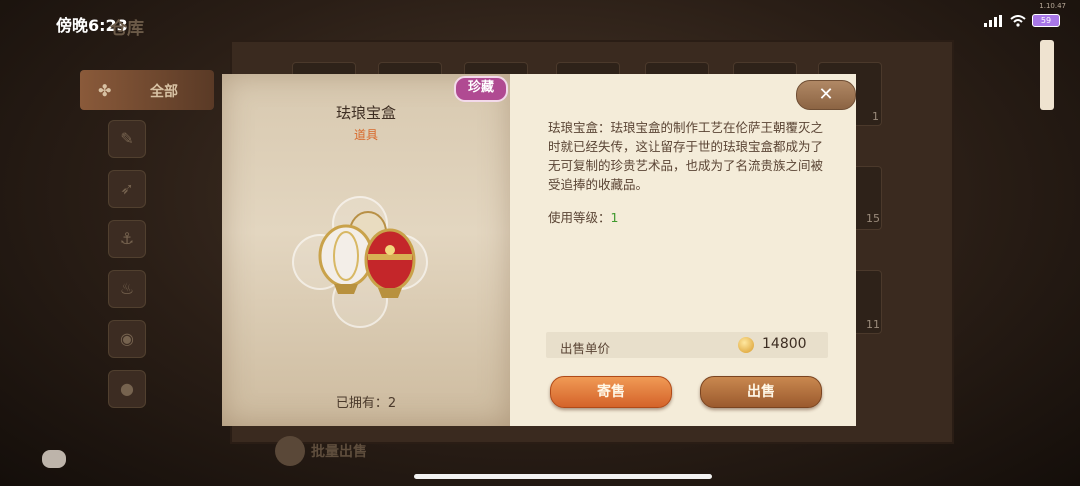  Describe the element at coordinates (365, 135) in the screenshot. I see `item-type: 道具` at that location.